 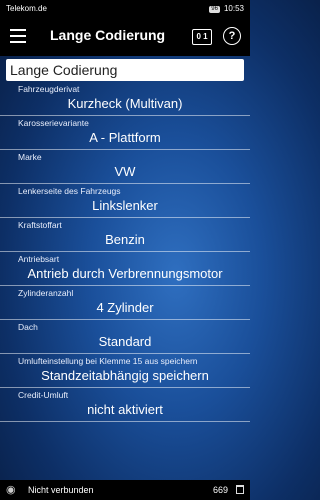 I want to click on list-item: Karosserievariante A - Plattform, so click(x=125, y=133).